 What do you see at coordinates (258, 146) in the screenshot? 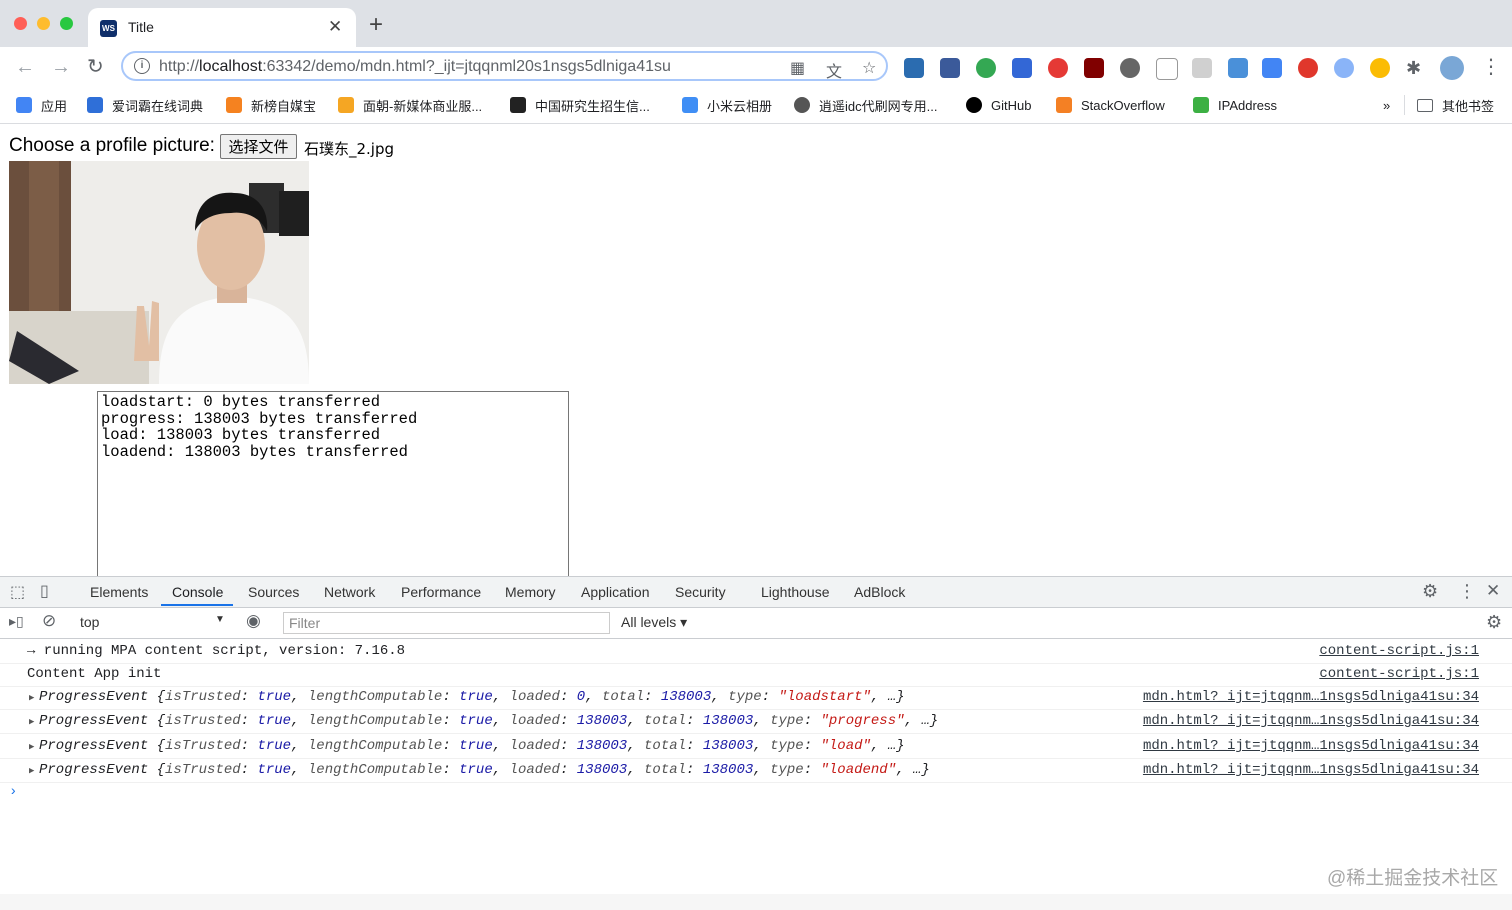
I see `choose-file-button: 选择文件` at bounding box center [258, 146].